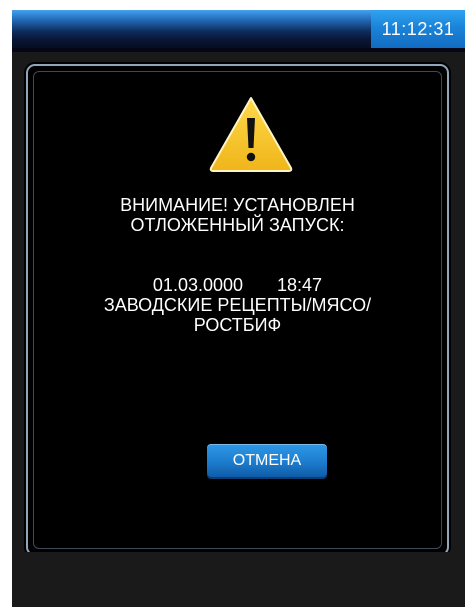 Image resolution: width=465 pixels, height=607 pixels. Describe the element at coordinates (237, 325) in the screenshot. I see `recipe-path-line2: РОСТБИФ` at that location.